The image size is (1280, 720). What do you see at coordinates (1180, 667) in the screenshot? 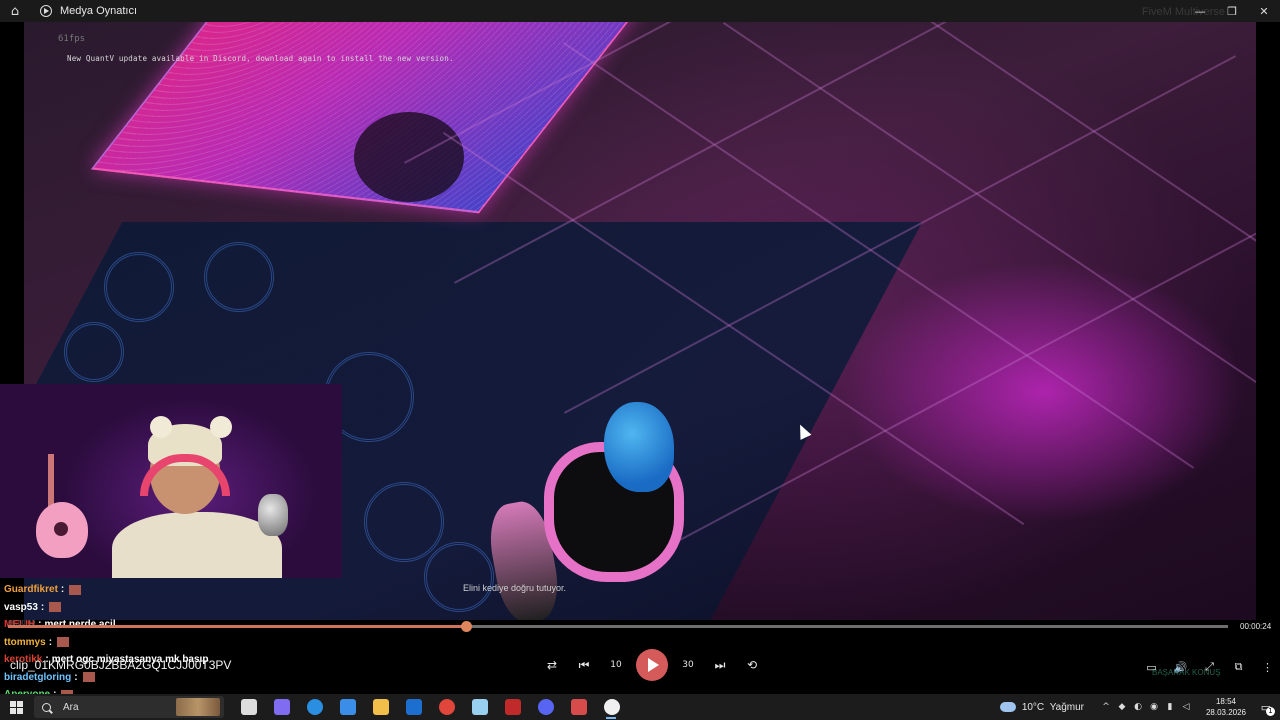
I see `volume-button: 🔊` at bounding box center [1180, 667].